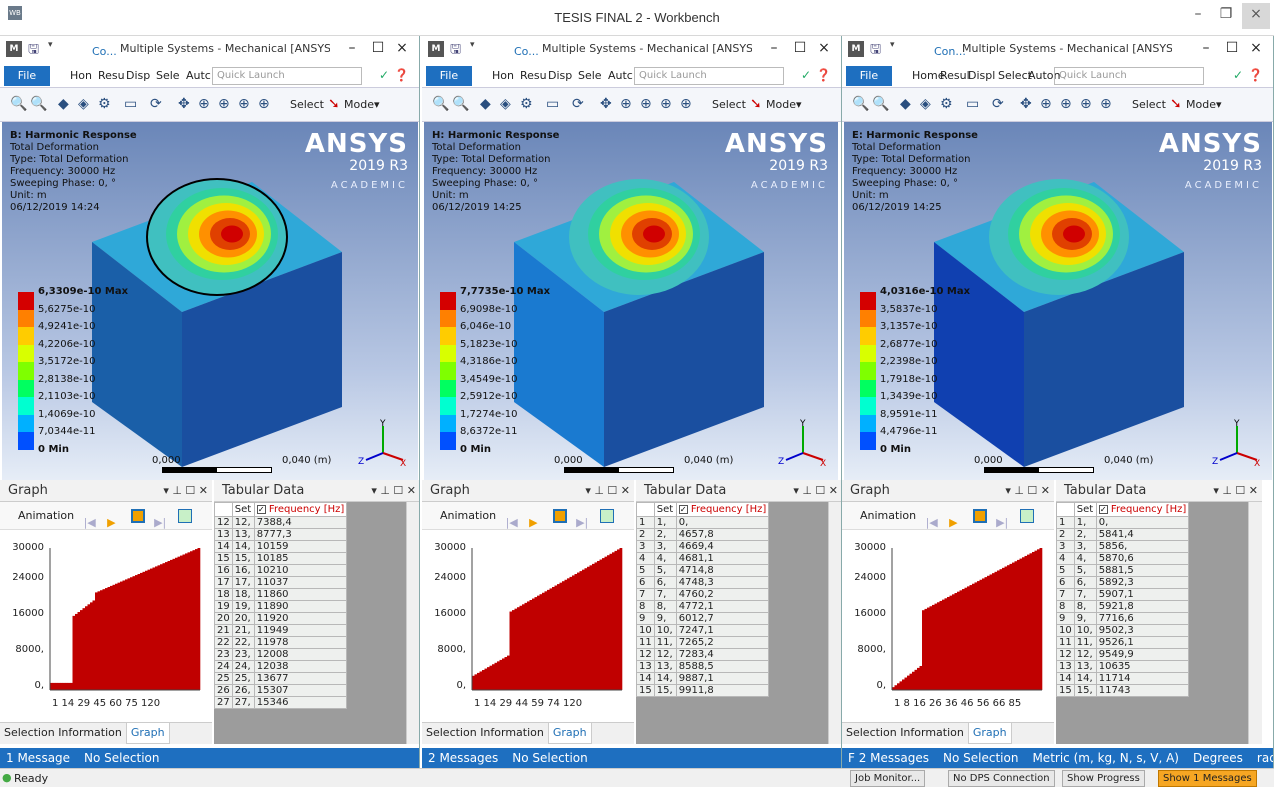 This screenshot has width=1274, height=787. Describe the element at coordinates (998, 104) in the screenshot. I see `rotate-icon: ⟳` at that location.